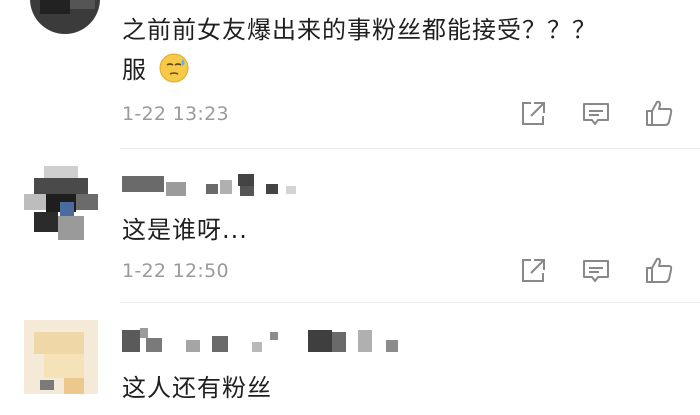  Describe the element at coordinates (134, 70) in the screenshot. I see `comment-text-line2: 服` at that location.